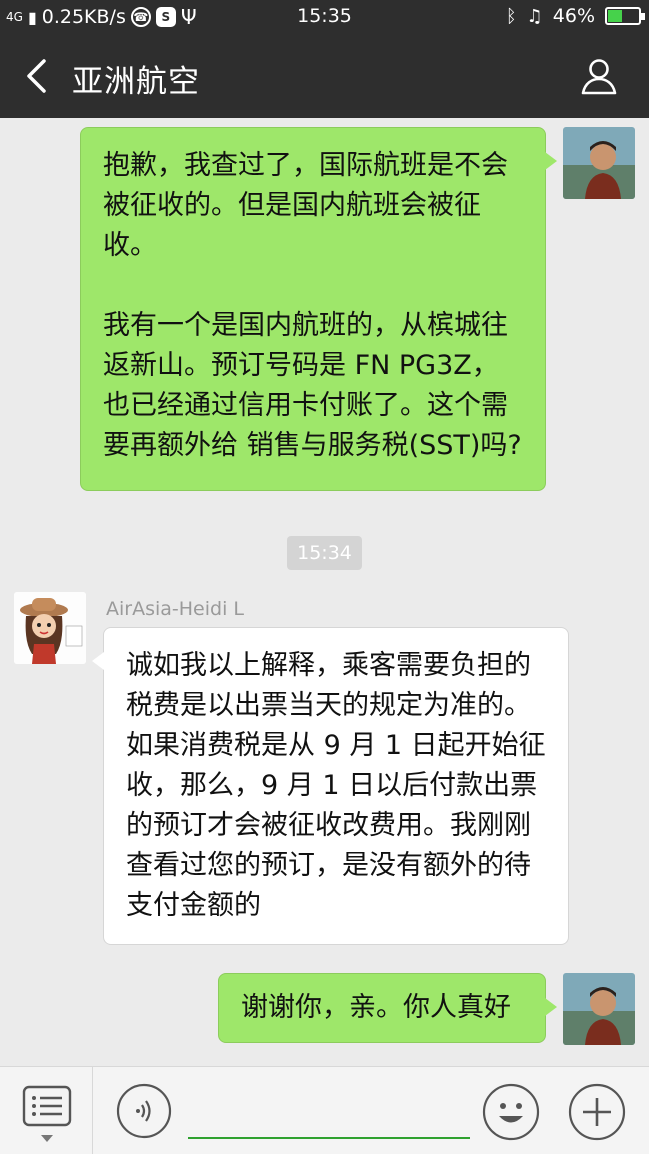 The width and height of the screenshot is (649, 1154). What do you see at coordinates (534, 16) in the screenshot?
I see `muted-bell-icon: ♫` at bounding box center [534, 16].